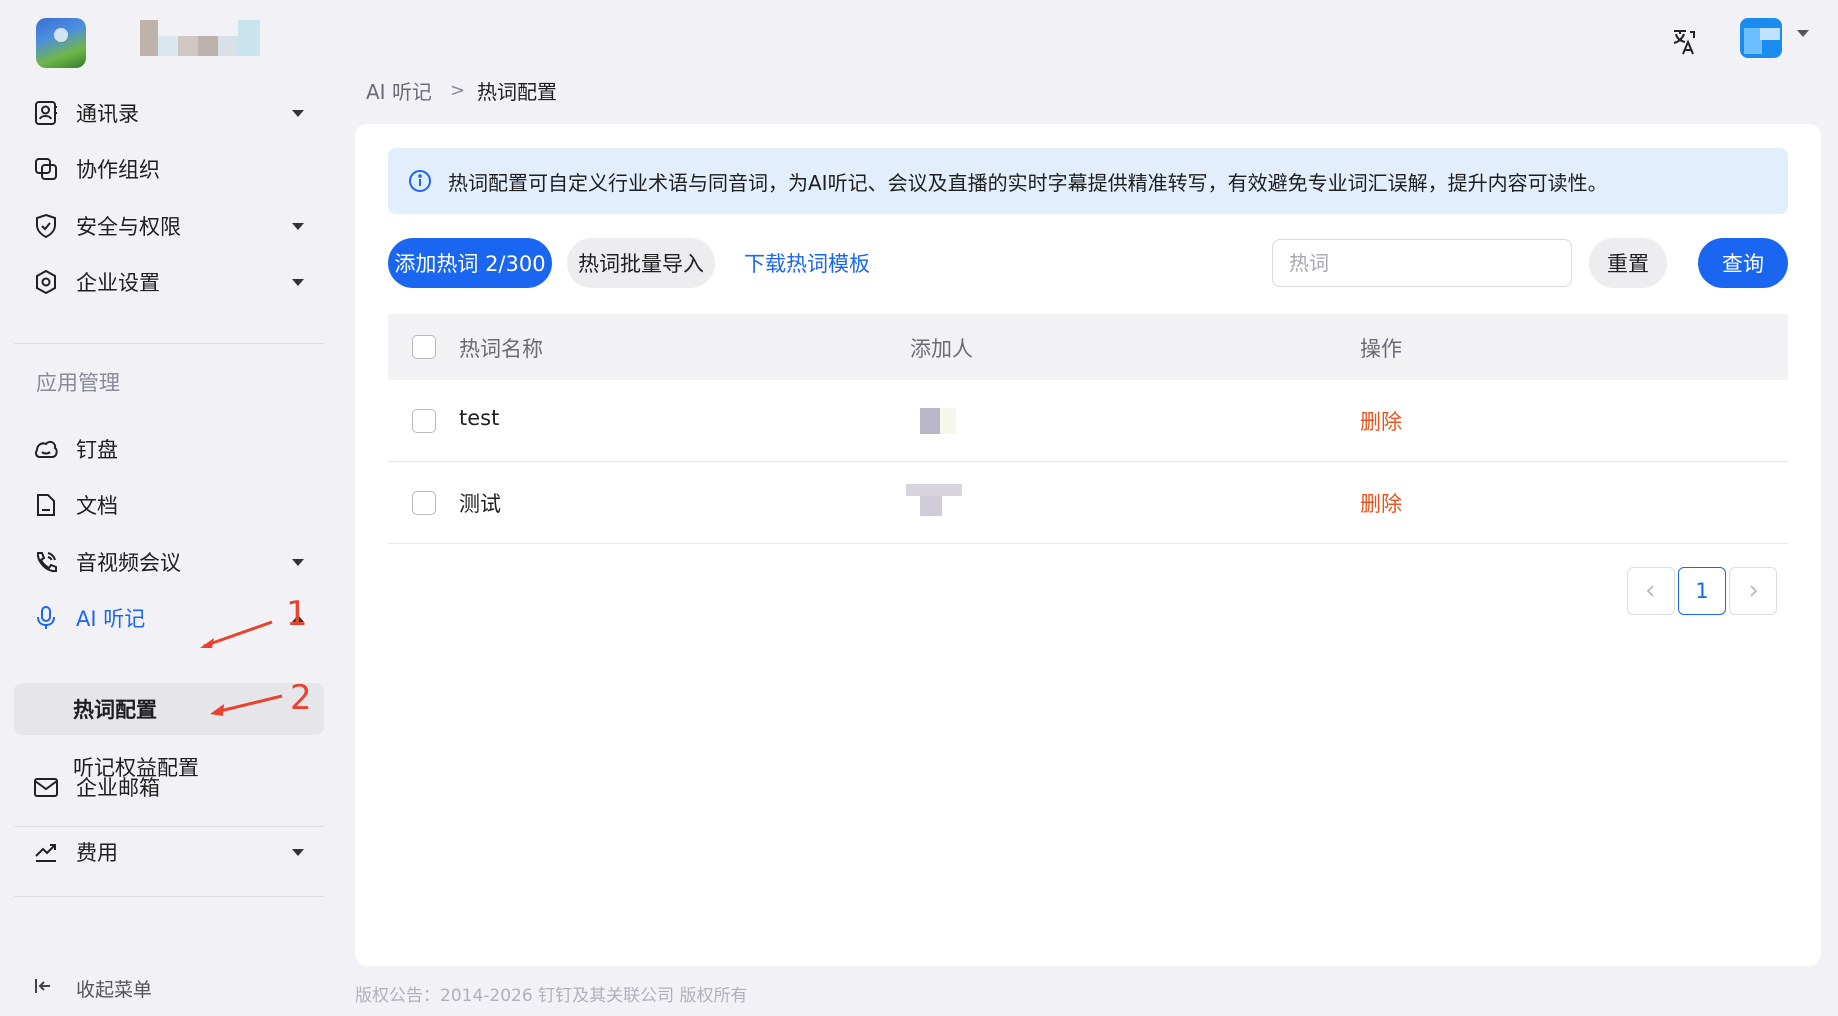 The image size is (1838, 1016). Describe the element at coordinates (301, 698) in the screenshot. I see `annotation-number-2: 2` at that location.